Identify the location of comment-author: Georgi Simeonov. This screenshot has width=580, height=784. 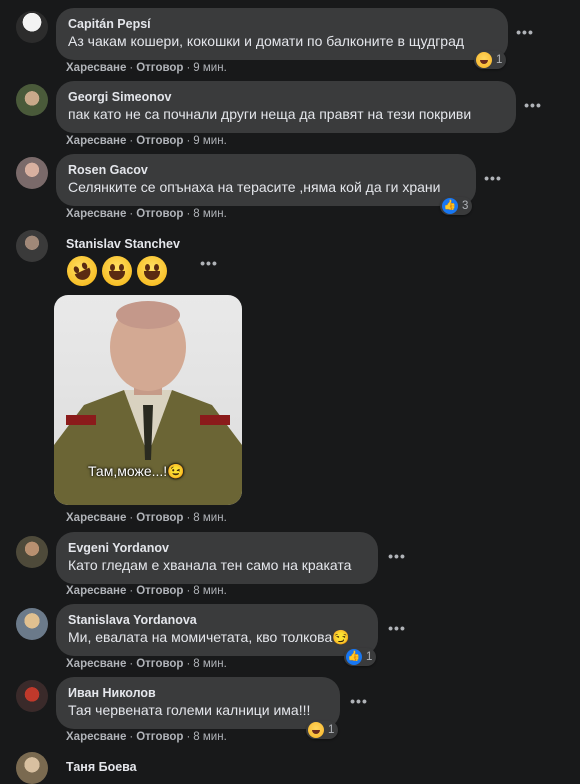
(286, 97).